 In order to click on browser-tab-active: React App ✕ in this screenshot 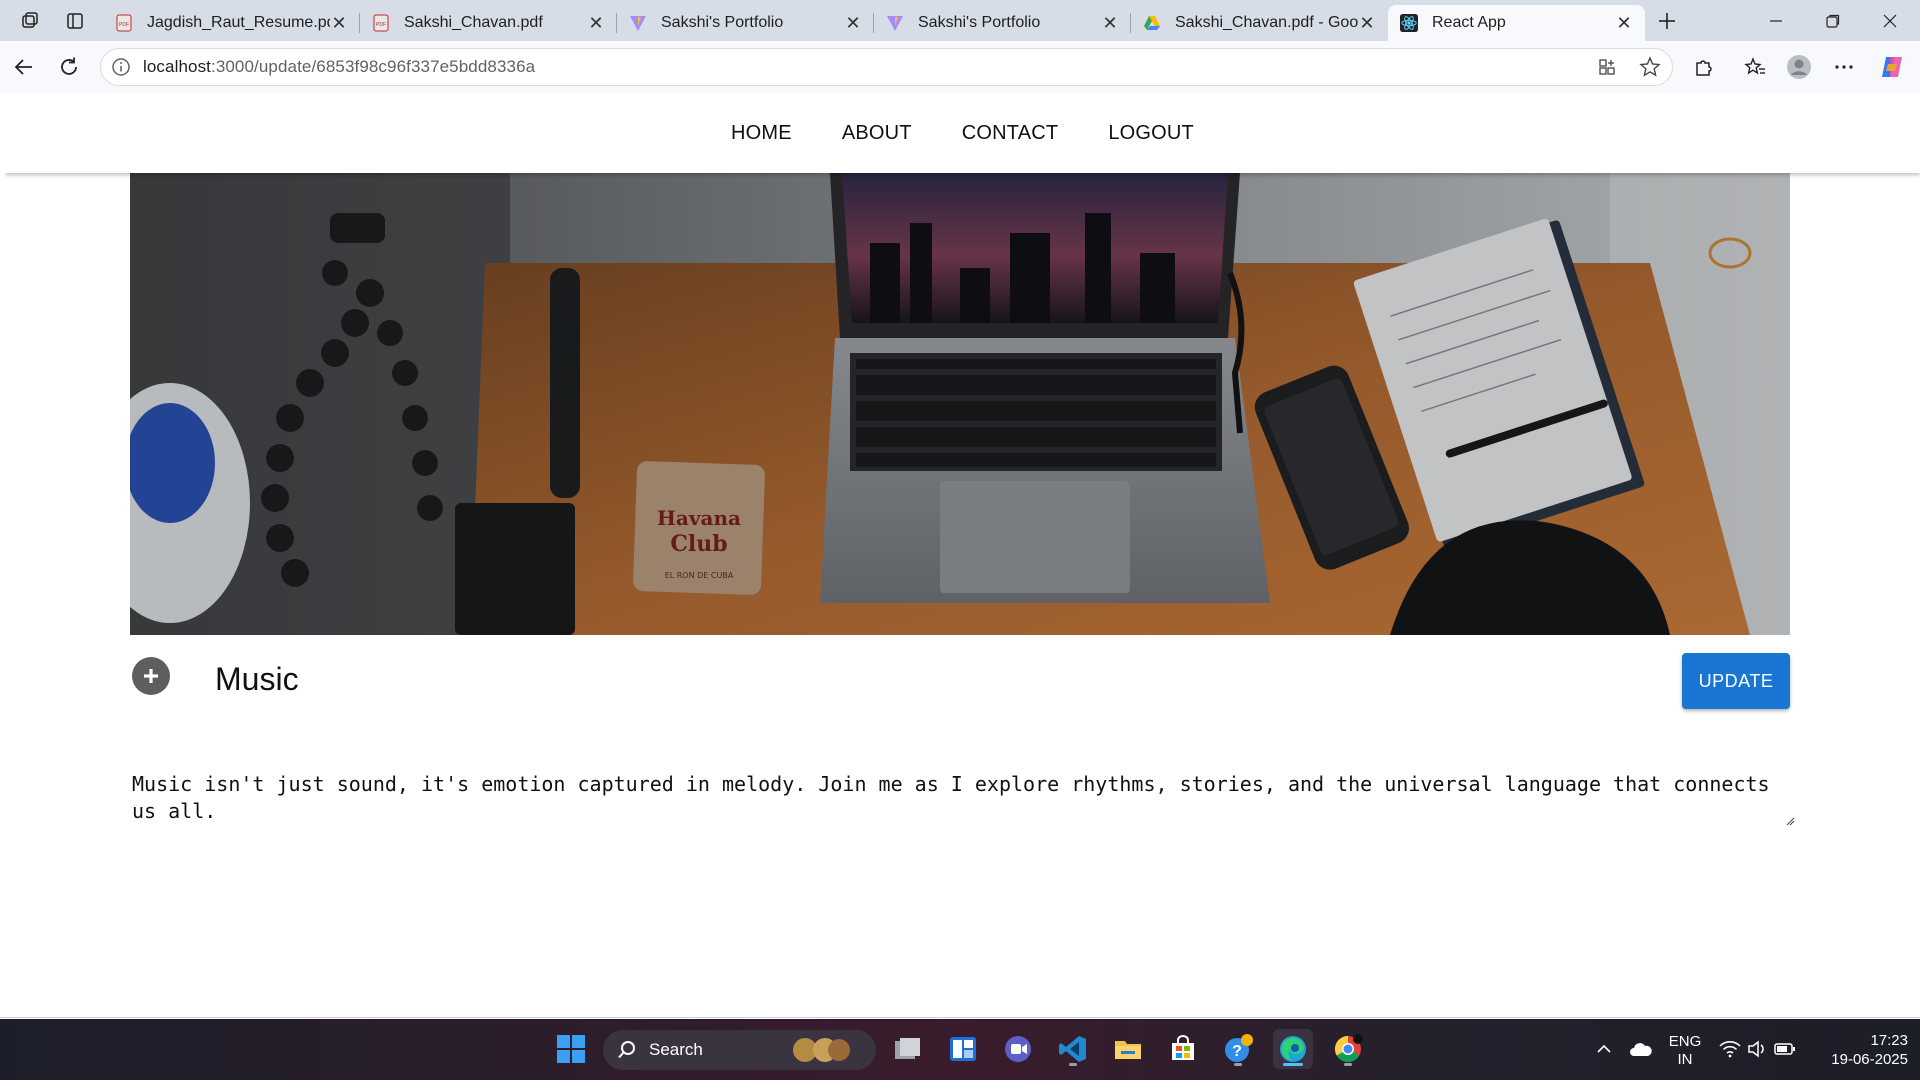, I will do `click(1516, 23)`.